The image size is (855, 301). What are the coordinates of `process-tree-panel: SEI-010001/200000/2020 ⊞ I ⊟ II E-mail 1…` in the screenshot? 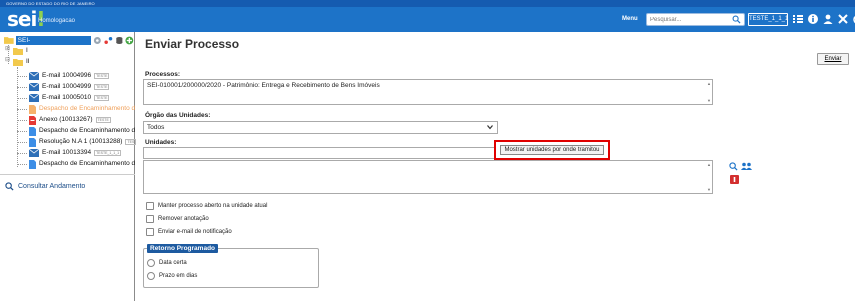 It's located at (68, 166).